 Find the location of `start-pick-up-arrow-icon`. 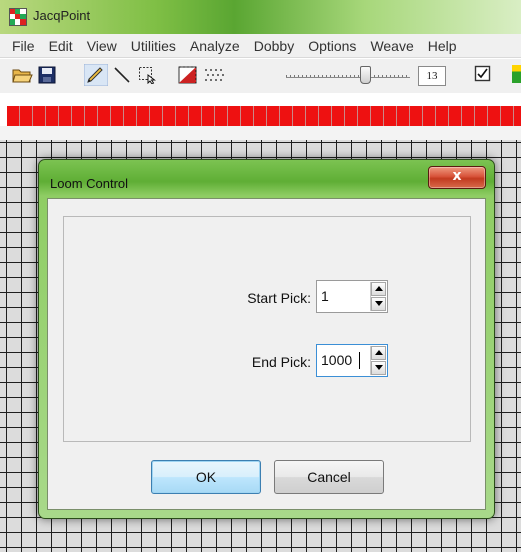

start-pick-up-arrow-icon is located at coordinates (378, 289).